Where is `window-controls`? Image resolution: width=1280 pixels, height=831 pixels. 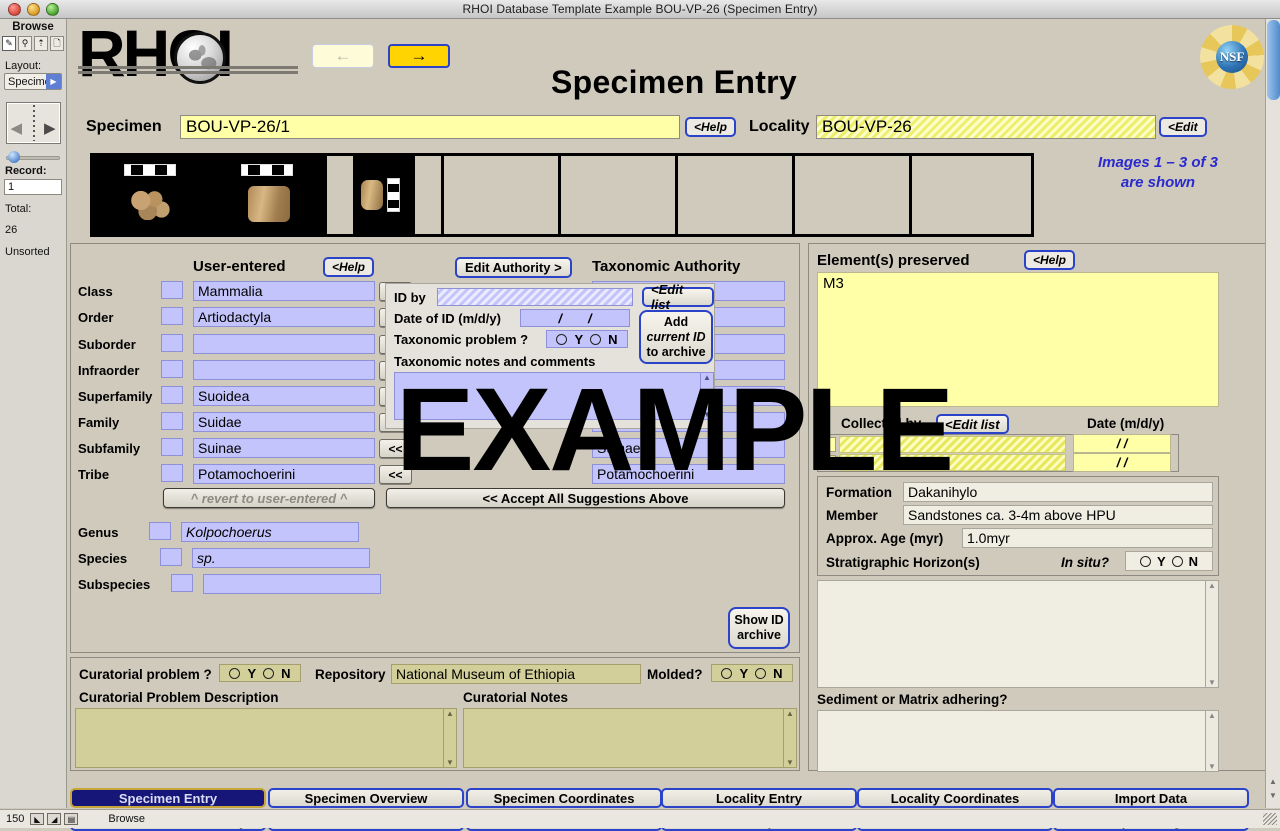 window-controls is located at coordinates (33, 9).